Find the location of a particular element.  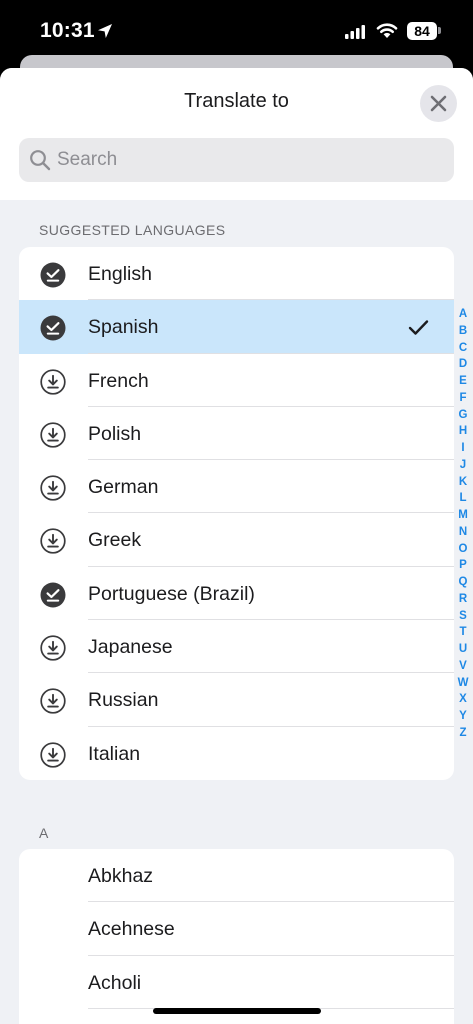

battery-indicator: 84 is located at coordinates (422, 31).